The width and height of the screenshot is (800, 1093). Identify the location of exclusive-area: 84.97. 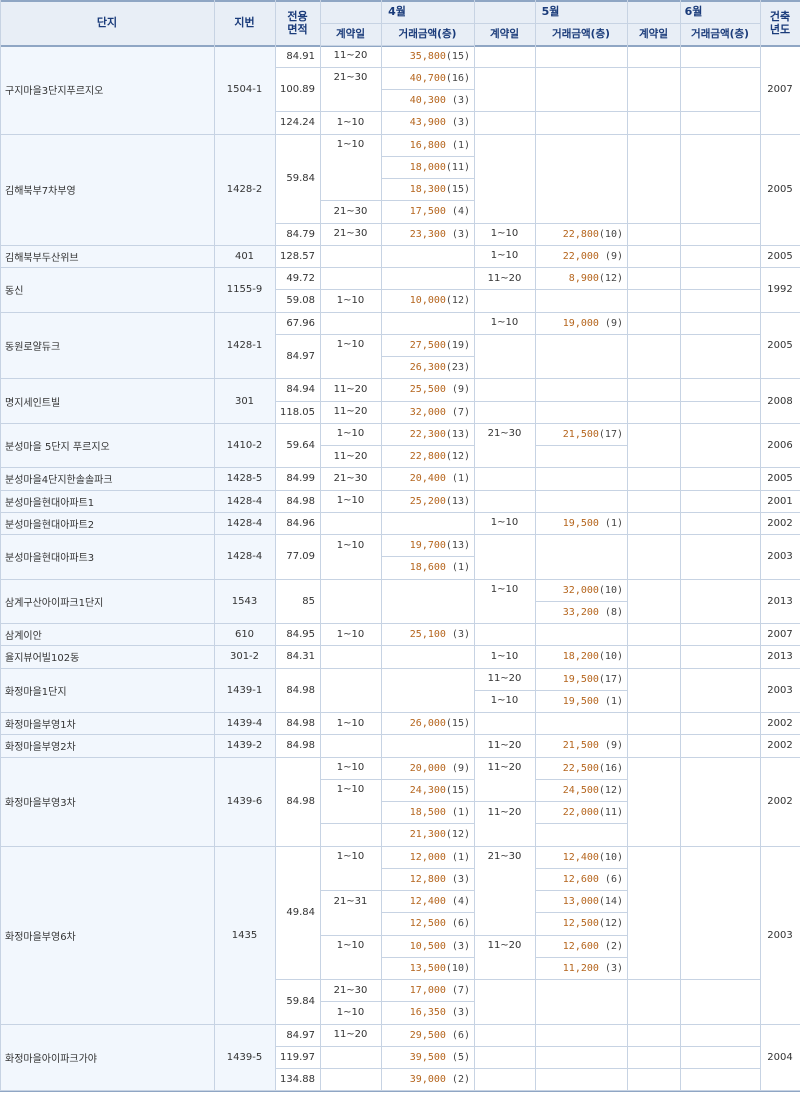
(300, 1035).